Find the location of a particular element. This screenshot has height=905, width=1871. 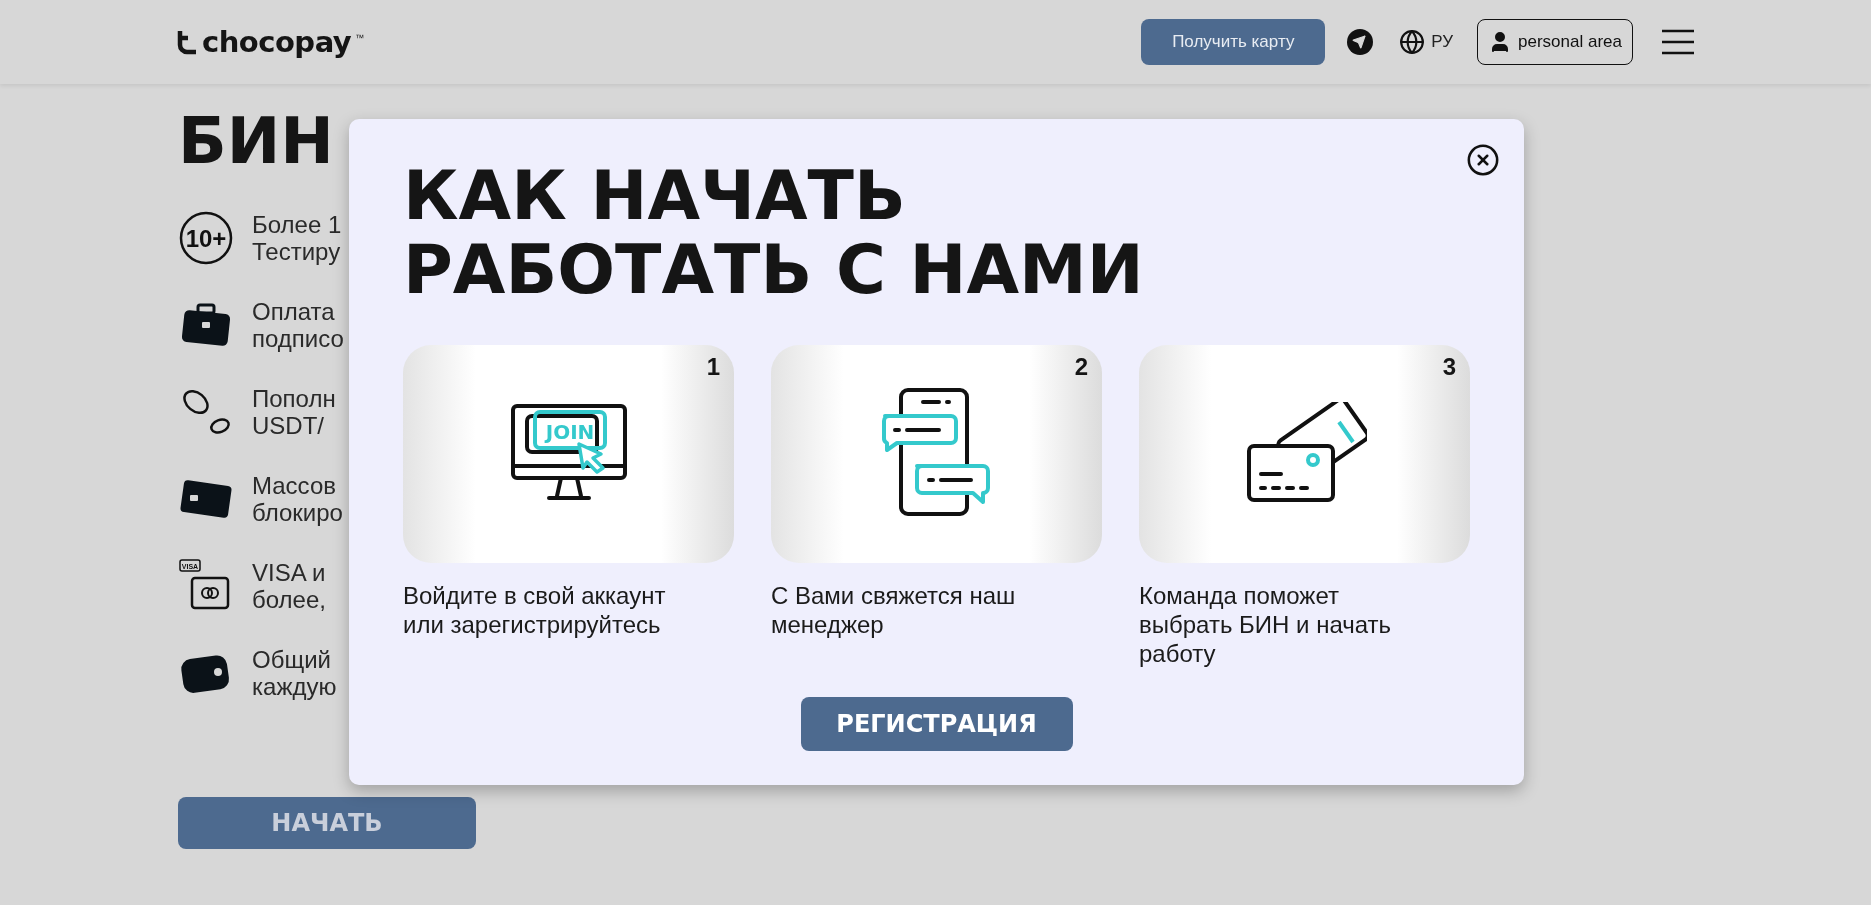

logo-icon is located at coordinates (187, 42).